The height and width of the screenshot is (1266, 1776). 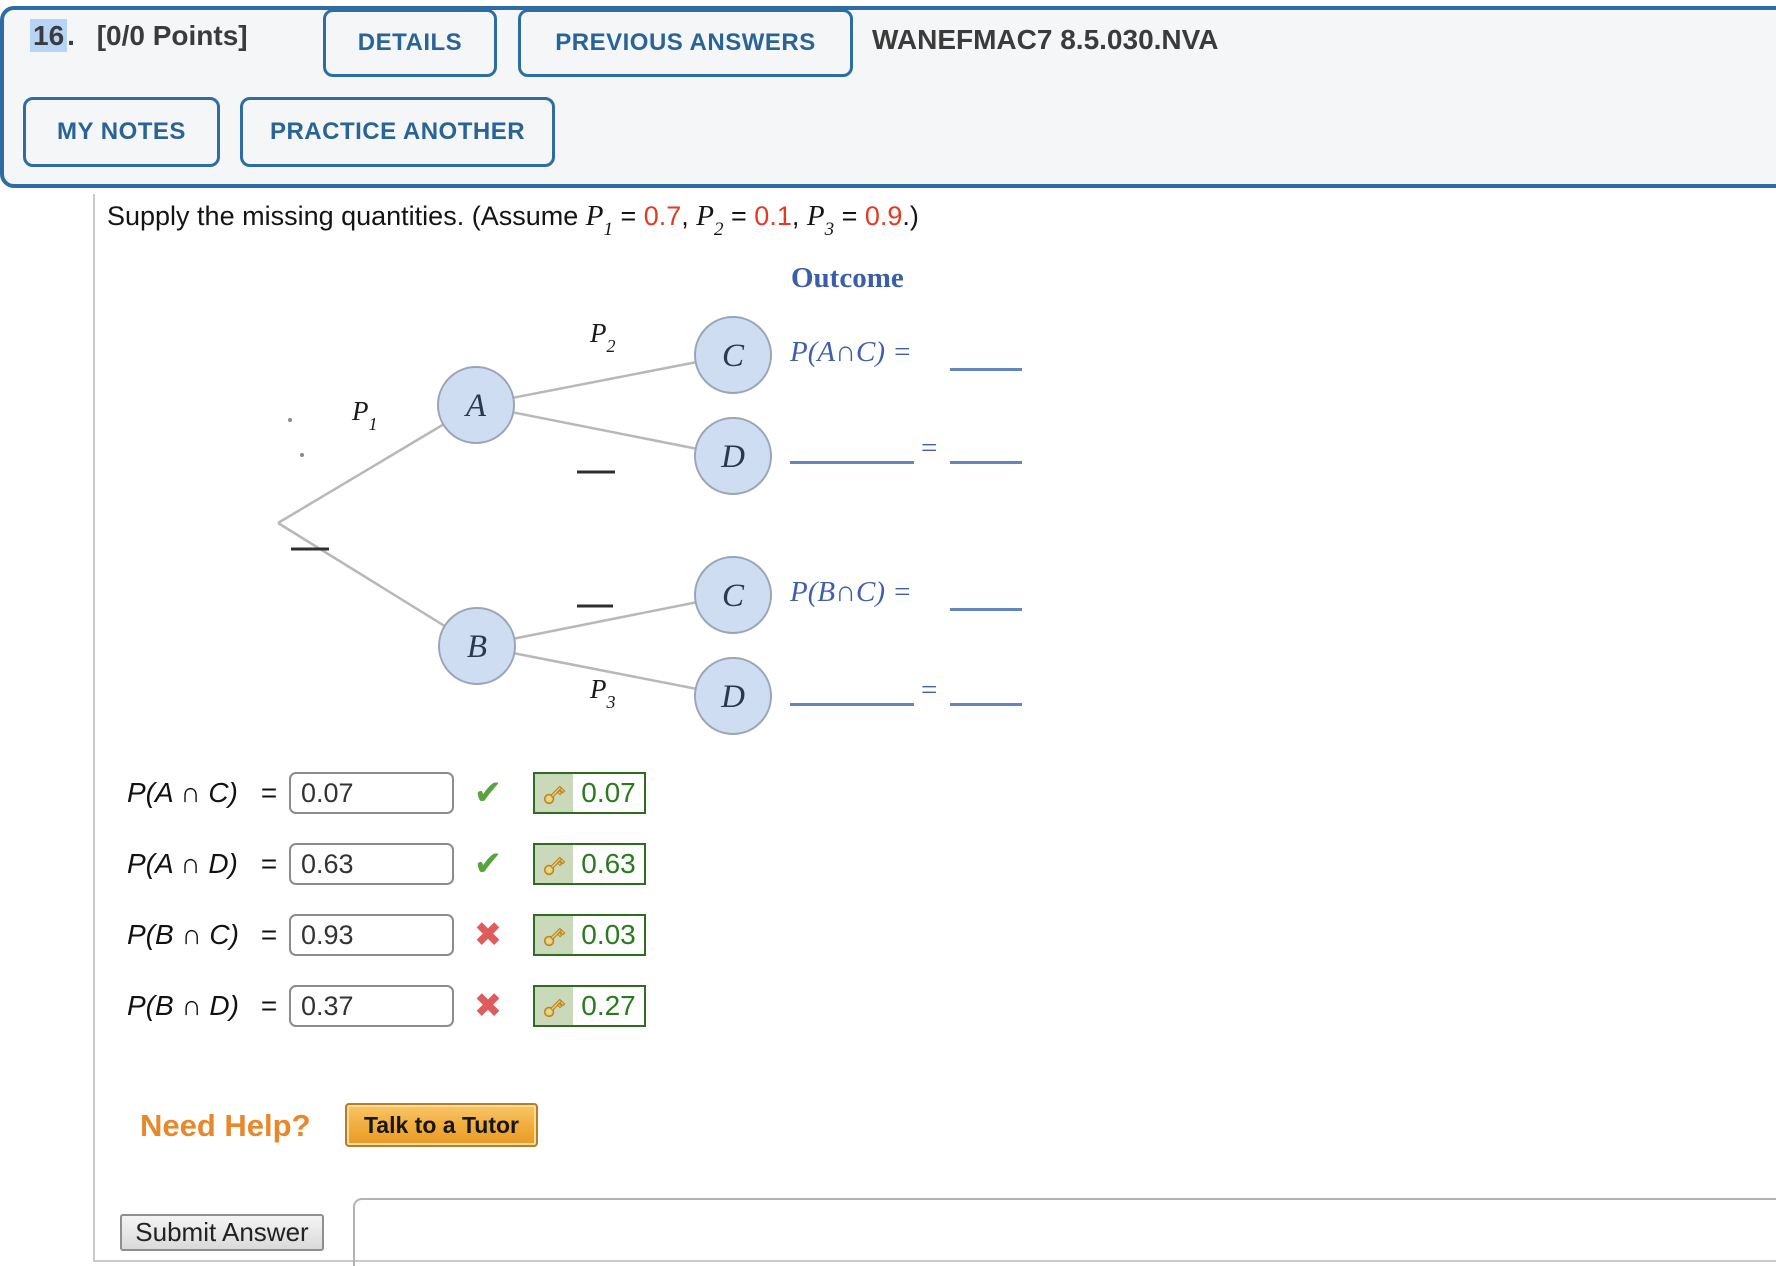 I want to click on question-number: 16, so click(x=49, y=35).